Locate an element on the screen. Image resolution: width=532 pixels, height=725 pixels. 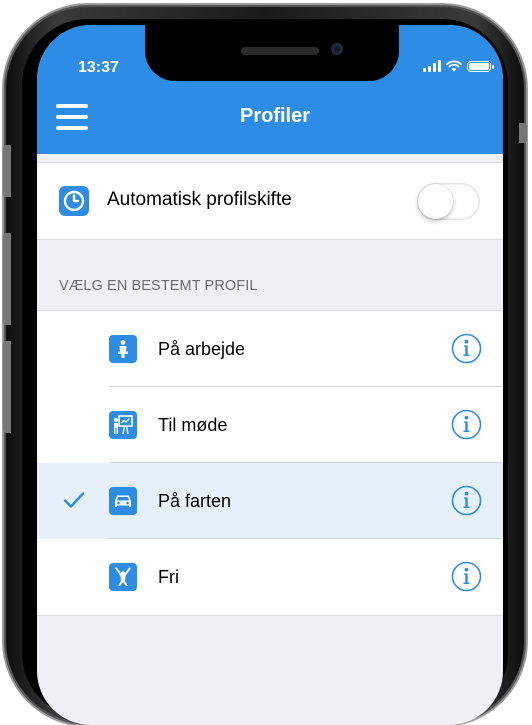
toggle-knob is located at coordinates (435, 201).